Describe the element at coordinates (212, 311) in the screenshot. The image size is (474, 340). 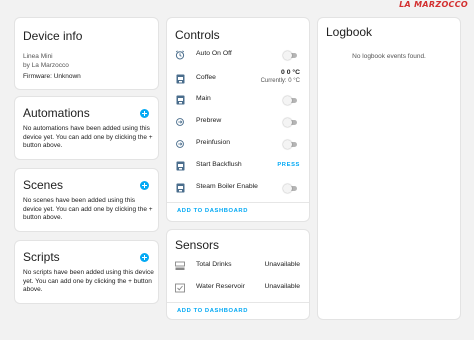
I see `sensors-add-to-dashboard-button: ADD TO DASHBOARD` at that location.